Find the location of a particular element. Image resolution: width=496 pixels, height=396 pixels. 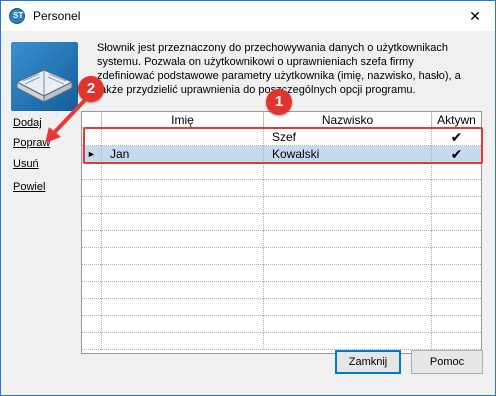

cell-nazwisko: Szef is located at coordinates (348, 137).